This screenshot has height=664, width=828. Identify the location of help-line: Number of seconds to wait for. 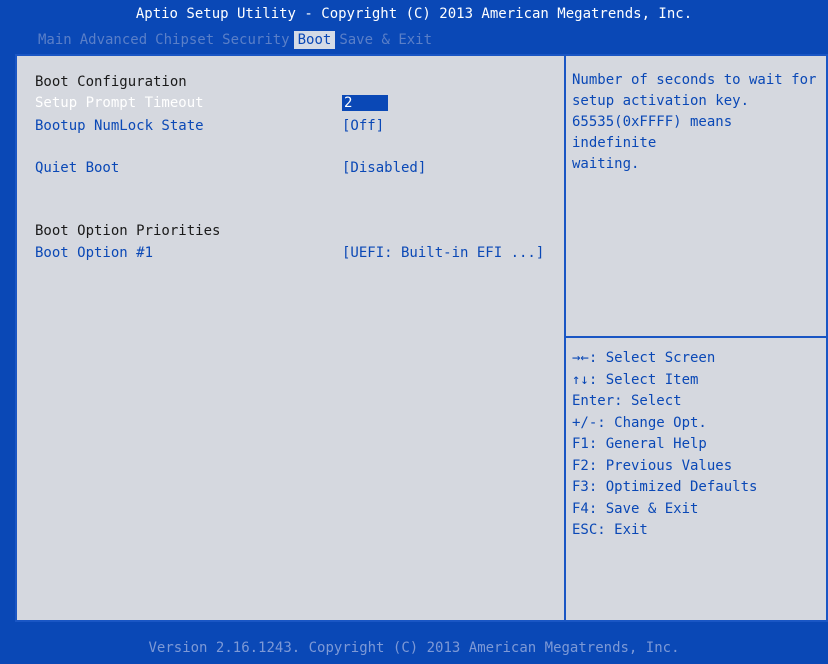
(694, 80).